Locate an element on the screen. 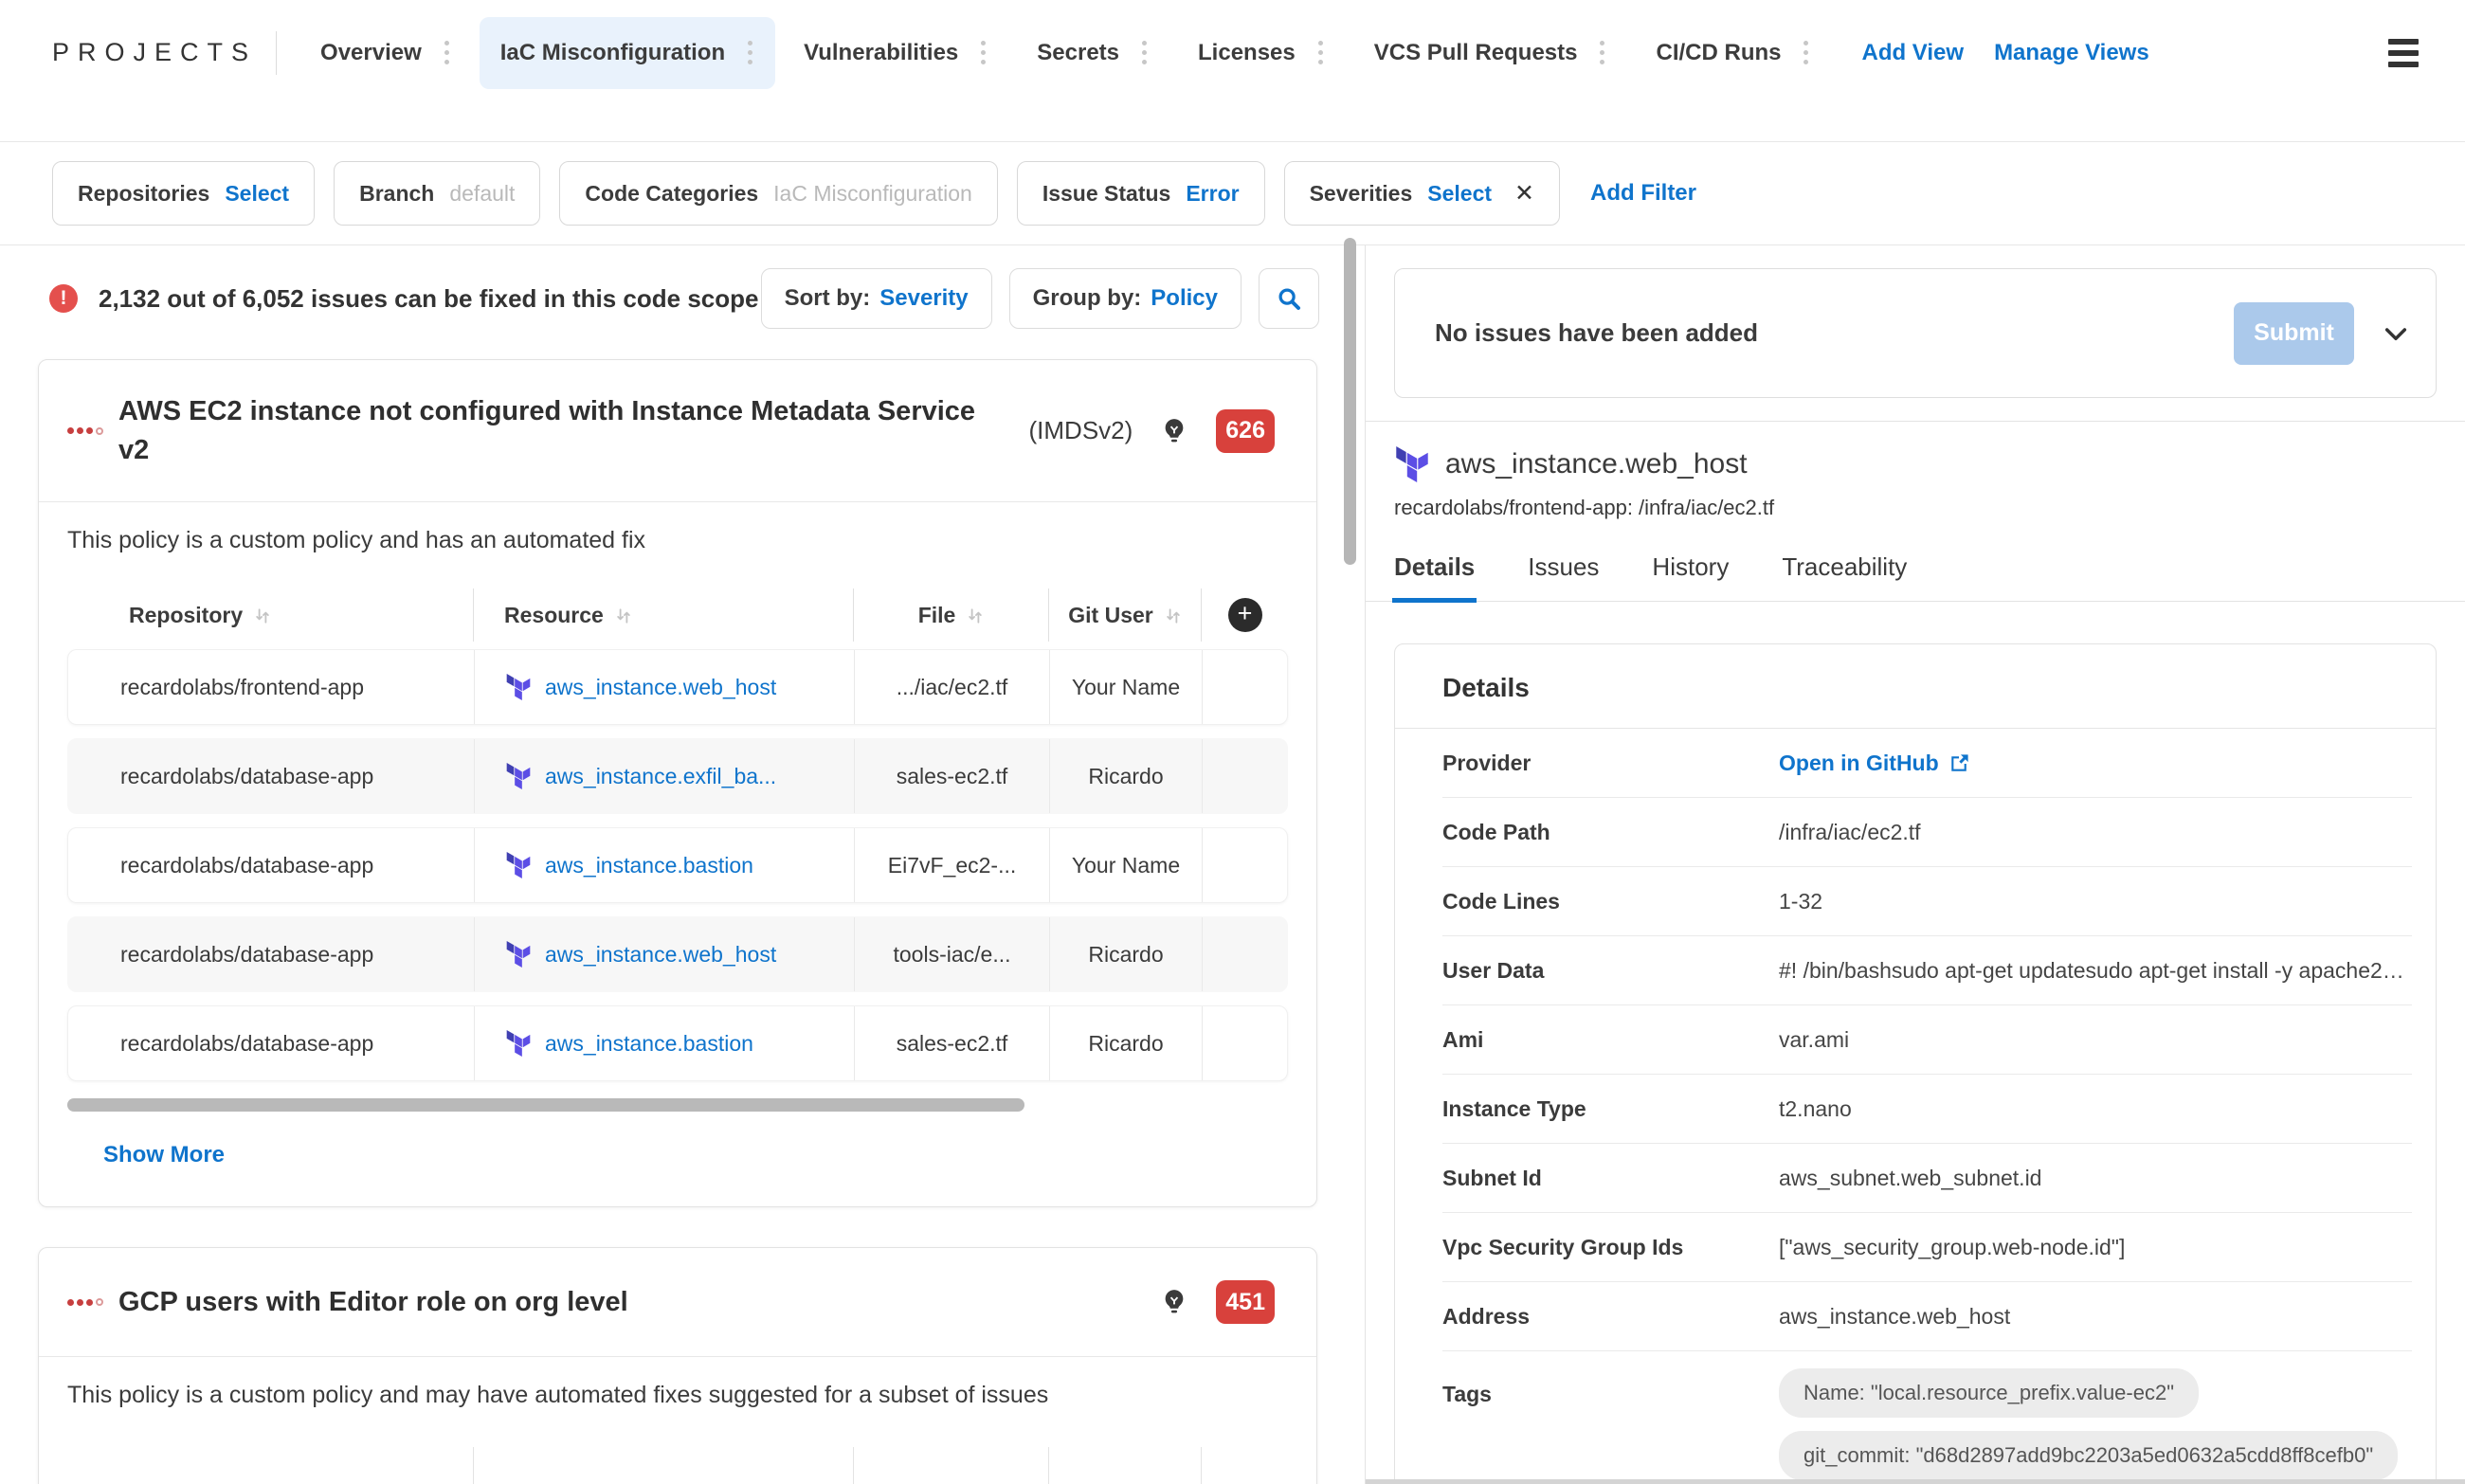 The image size is (2465, 1484). detail-label: Address is located at coordinates (1487, 1316).